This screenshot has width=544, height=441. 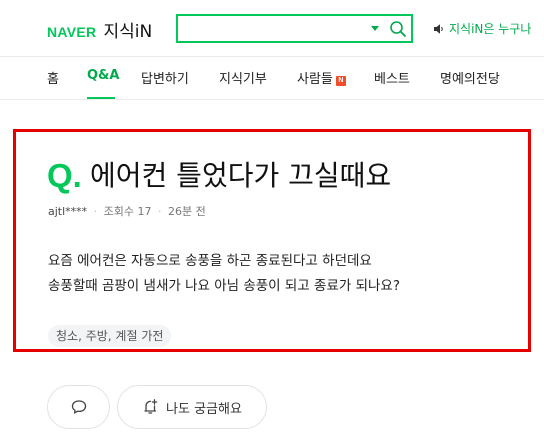 What do you see at coordinates (64, 175) in the screenshot?
I see `question-mark: Q.` at bounding box center [64, 175].